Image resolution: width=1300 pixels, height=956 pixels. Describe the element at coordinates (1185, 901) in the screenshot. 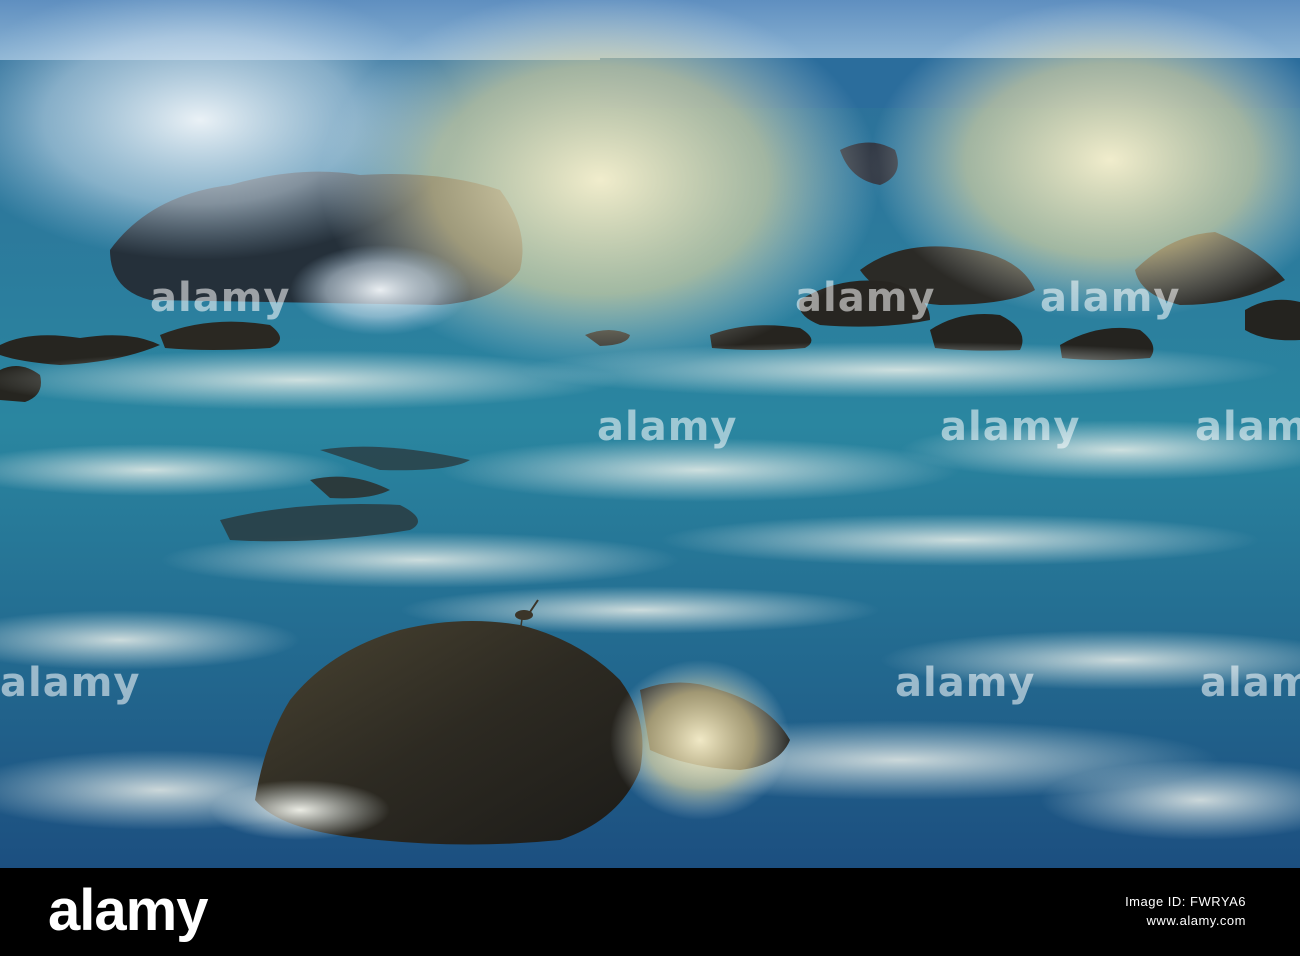

I see `image-id-label: Image ID: FWRYA6` at that location.